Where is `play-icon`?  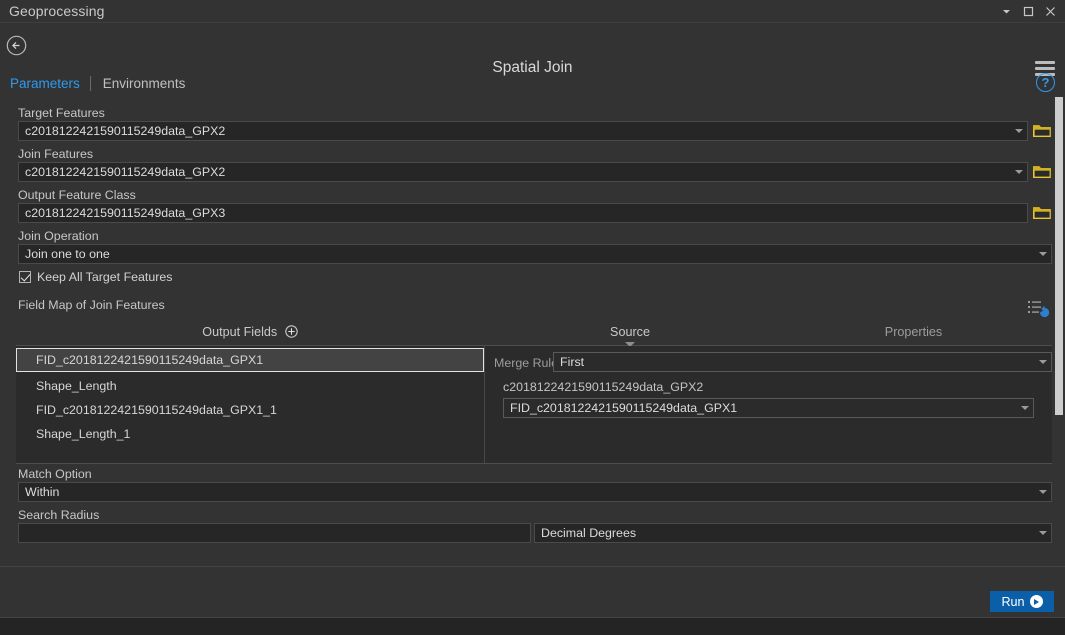 play-icon is located at coordinates (1036, 601).